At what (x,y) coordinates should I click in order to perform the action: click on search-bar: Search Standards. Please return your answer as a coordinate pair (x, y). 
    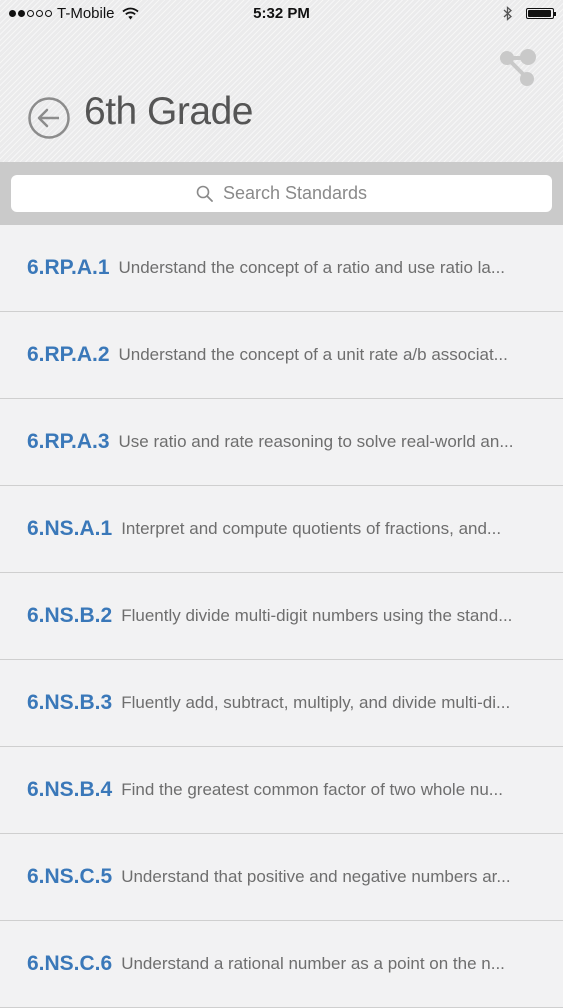
    Looking at the image, I should click on (281, 193).